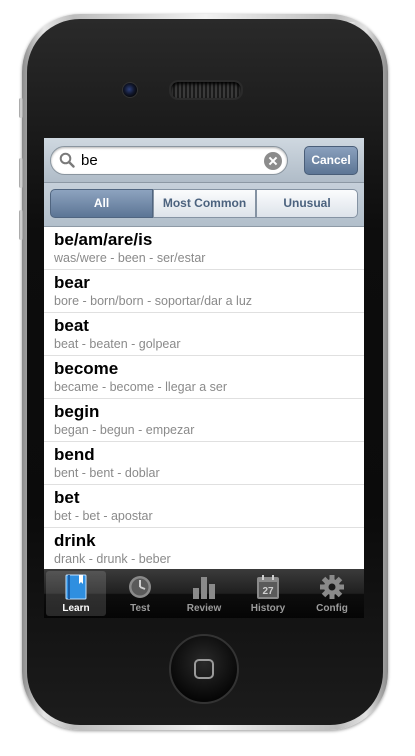 This screenshot has height=756, width=415. Describe the element at coordinates (273, 161) in the screenshot. I see `clear-search-icon` at that location.